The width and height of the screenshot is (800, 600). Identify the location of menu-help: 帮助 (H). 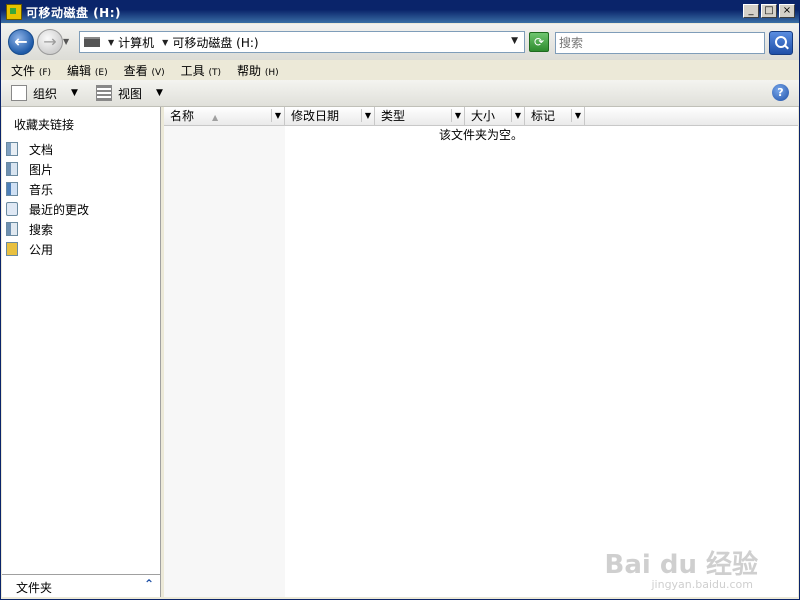
(258, 70).